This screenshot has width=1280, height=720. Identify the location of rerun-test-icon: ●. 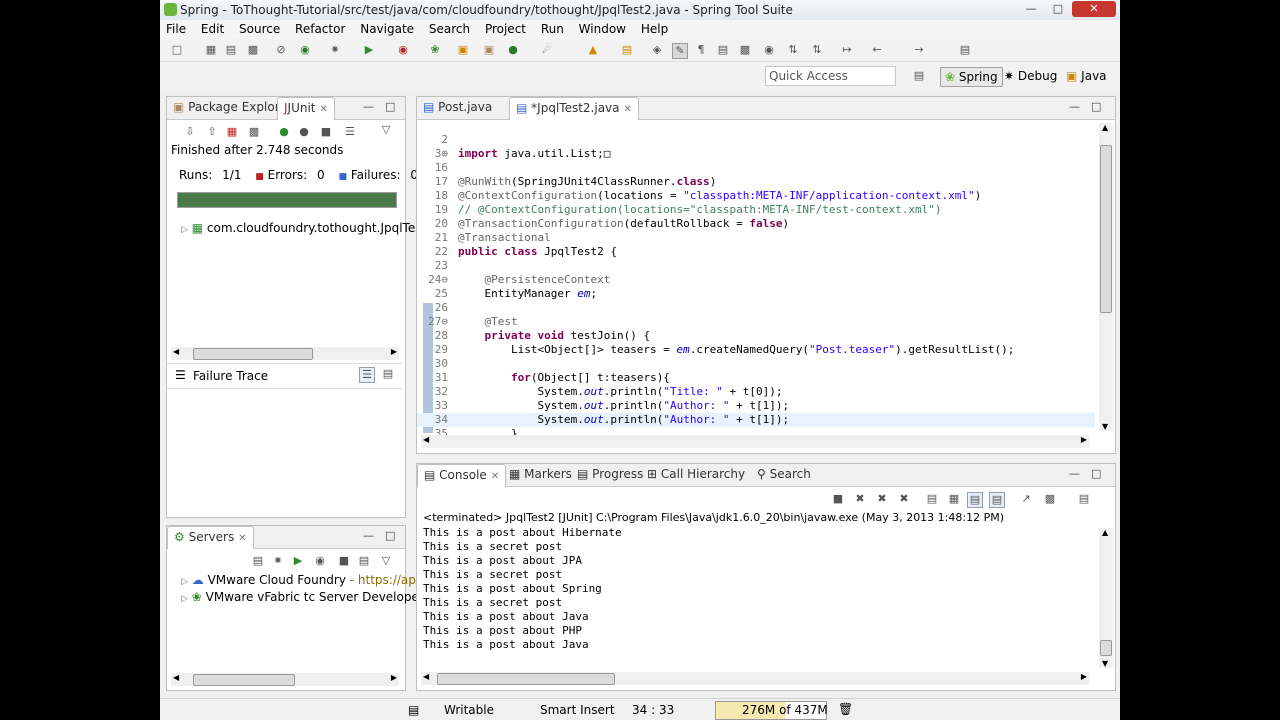
(284, 132).